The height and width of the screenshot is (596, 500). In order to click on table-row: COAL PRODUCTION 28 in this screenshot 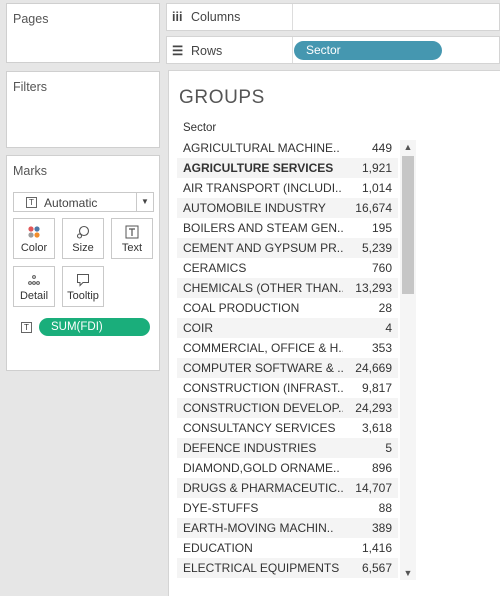, I will do `click(287, 308)`.